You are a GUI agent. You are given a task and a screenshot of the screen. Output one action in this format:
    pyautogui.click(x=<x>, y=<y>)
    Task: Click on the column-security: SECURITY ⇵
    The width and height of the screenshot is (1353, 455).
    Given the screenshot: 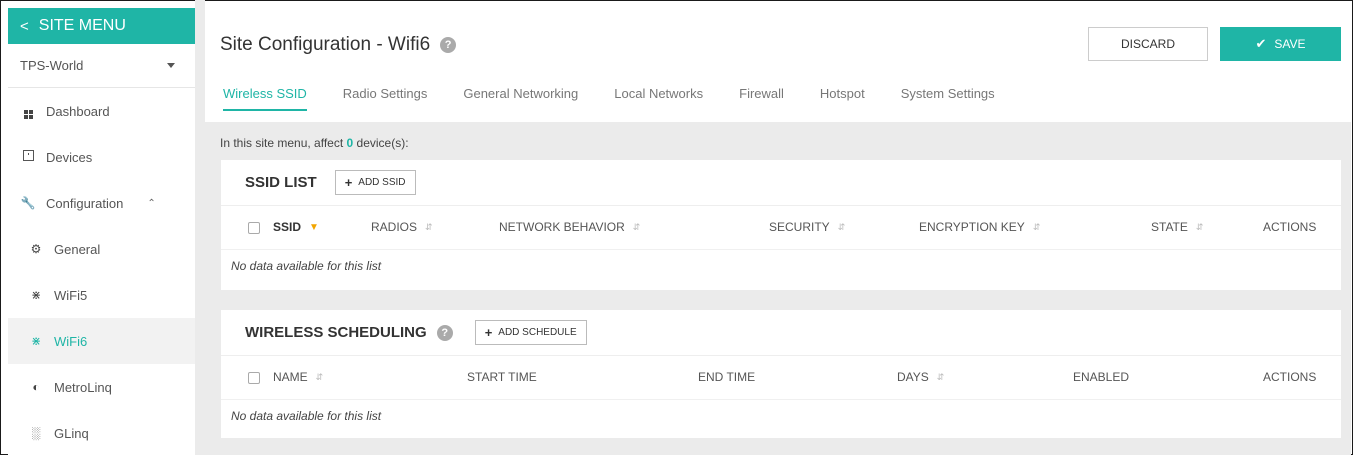 What is the action you would take?
    pyautogui.click(x=807, y=227)
    